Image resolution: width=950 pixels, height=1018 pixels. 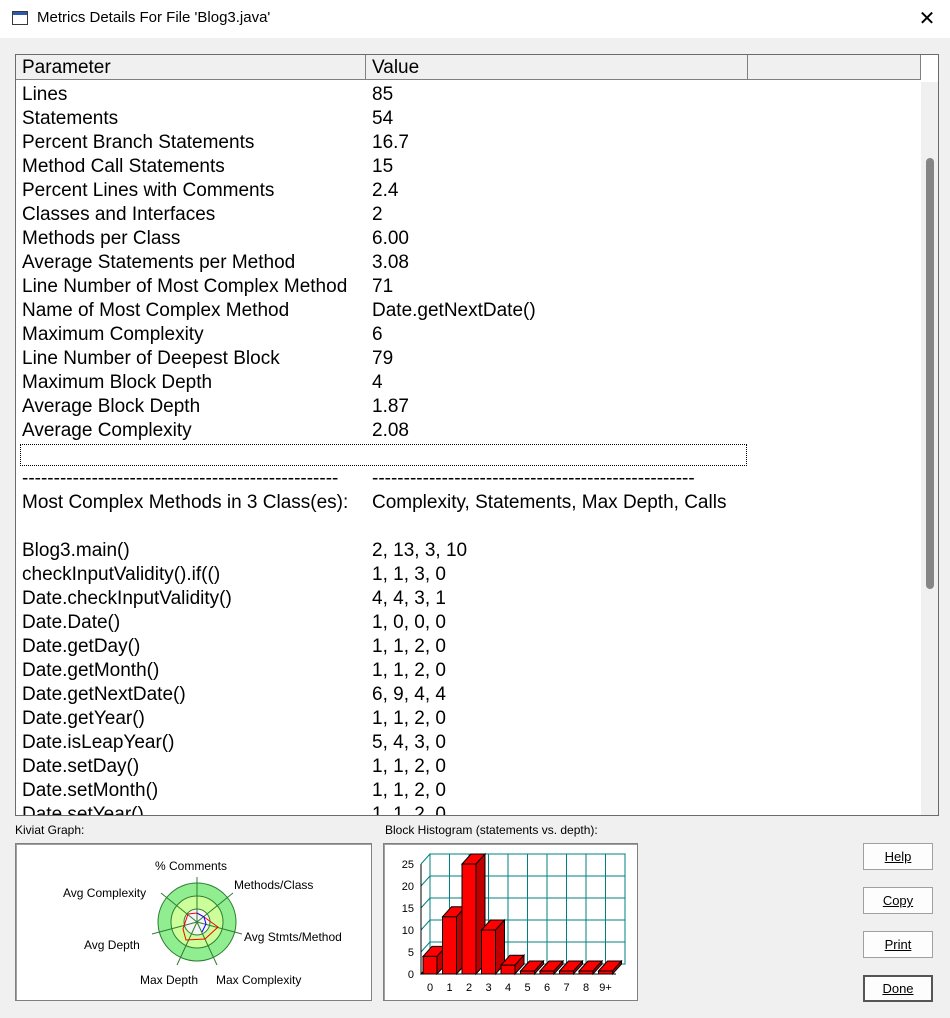 I want to click on value-cell: 85, so click(x=383, y=94).